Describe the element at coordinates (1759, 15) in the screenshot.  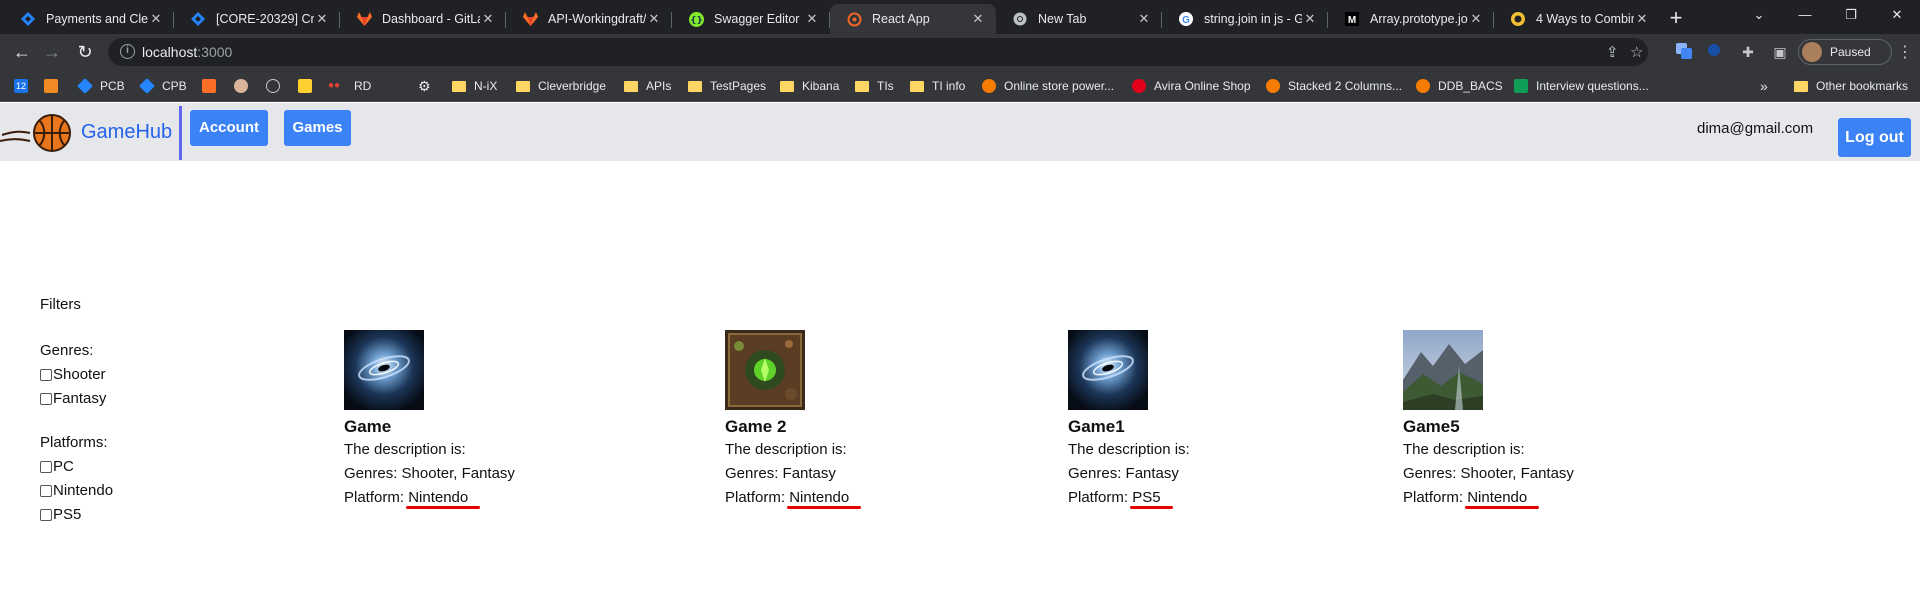
I see `tab-search-icon: ⌄` at that location.